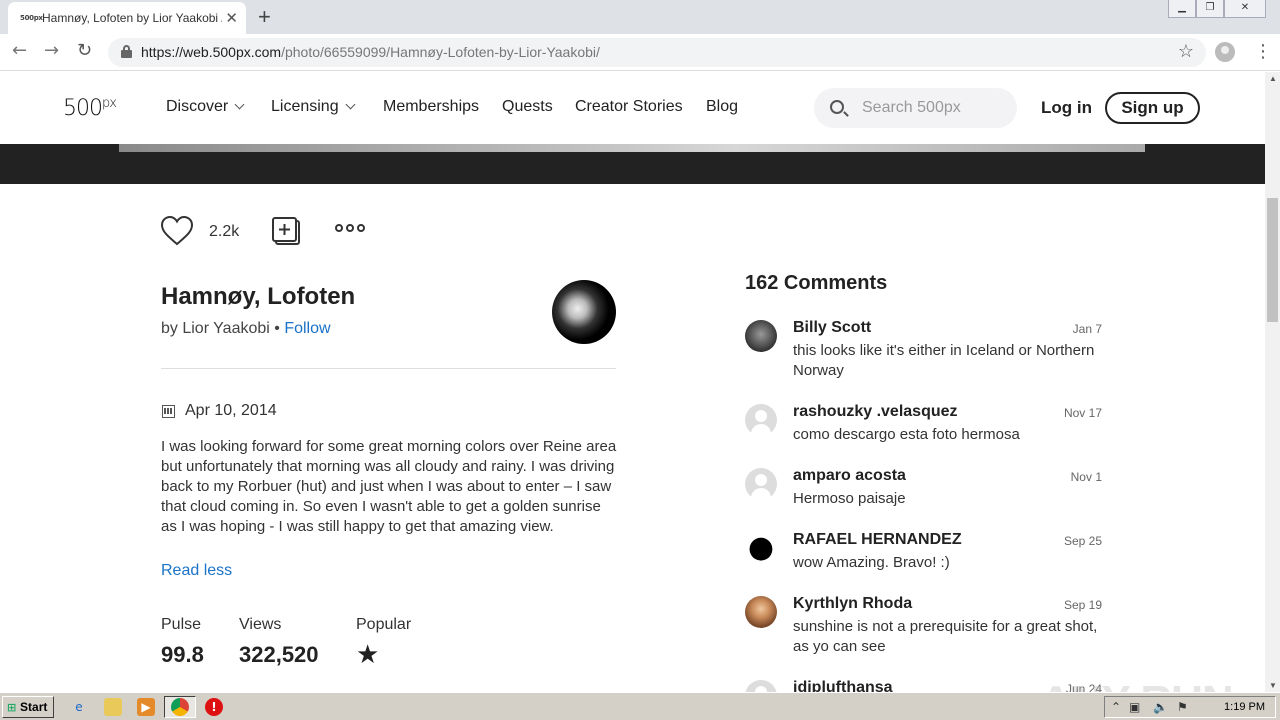 This screenshot has height=720, width=1280. Describe the element at coordinates (871, 562) in the screenshot. I see `comment-text: wow Amazing. Bravo! :)` at that location.